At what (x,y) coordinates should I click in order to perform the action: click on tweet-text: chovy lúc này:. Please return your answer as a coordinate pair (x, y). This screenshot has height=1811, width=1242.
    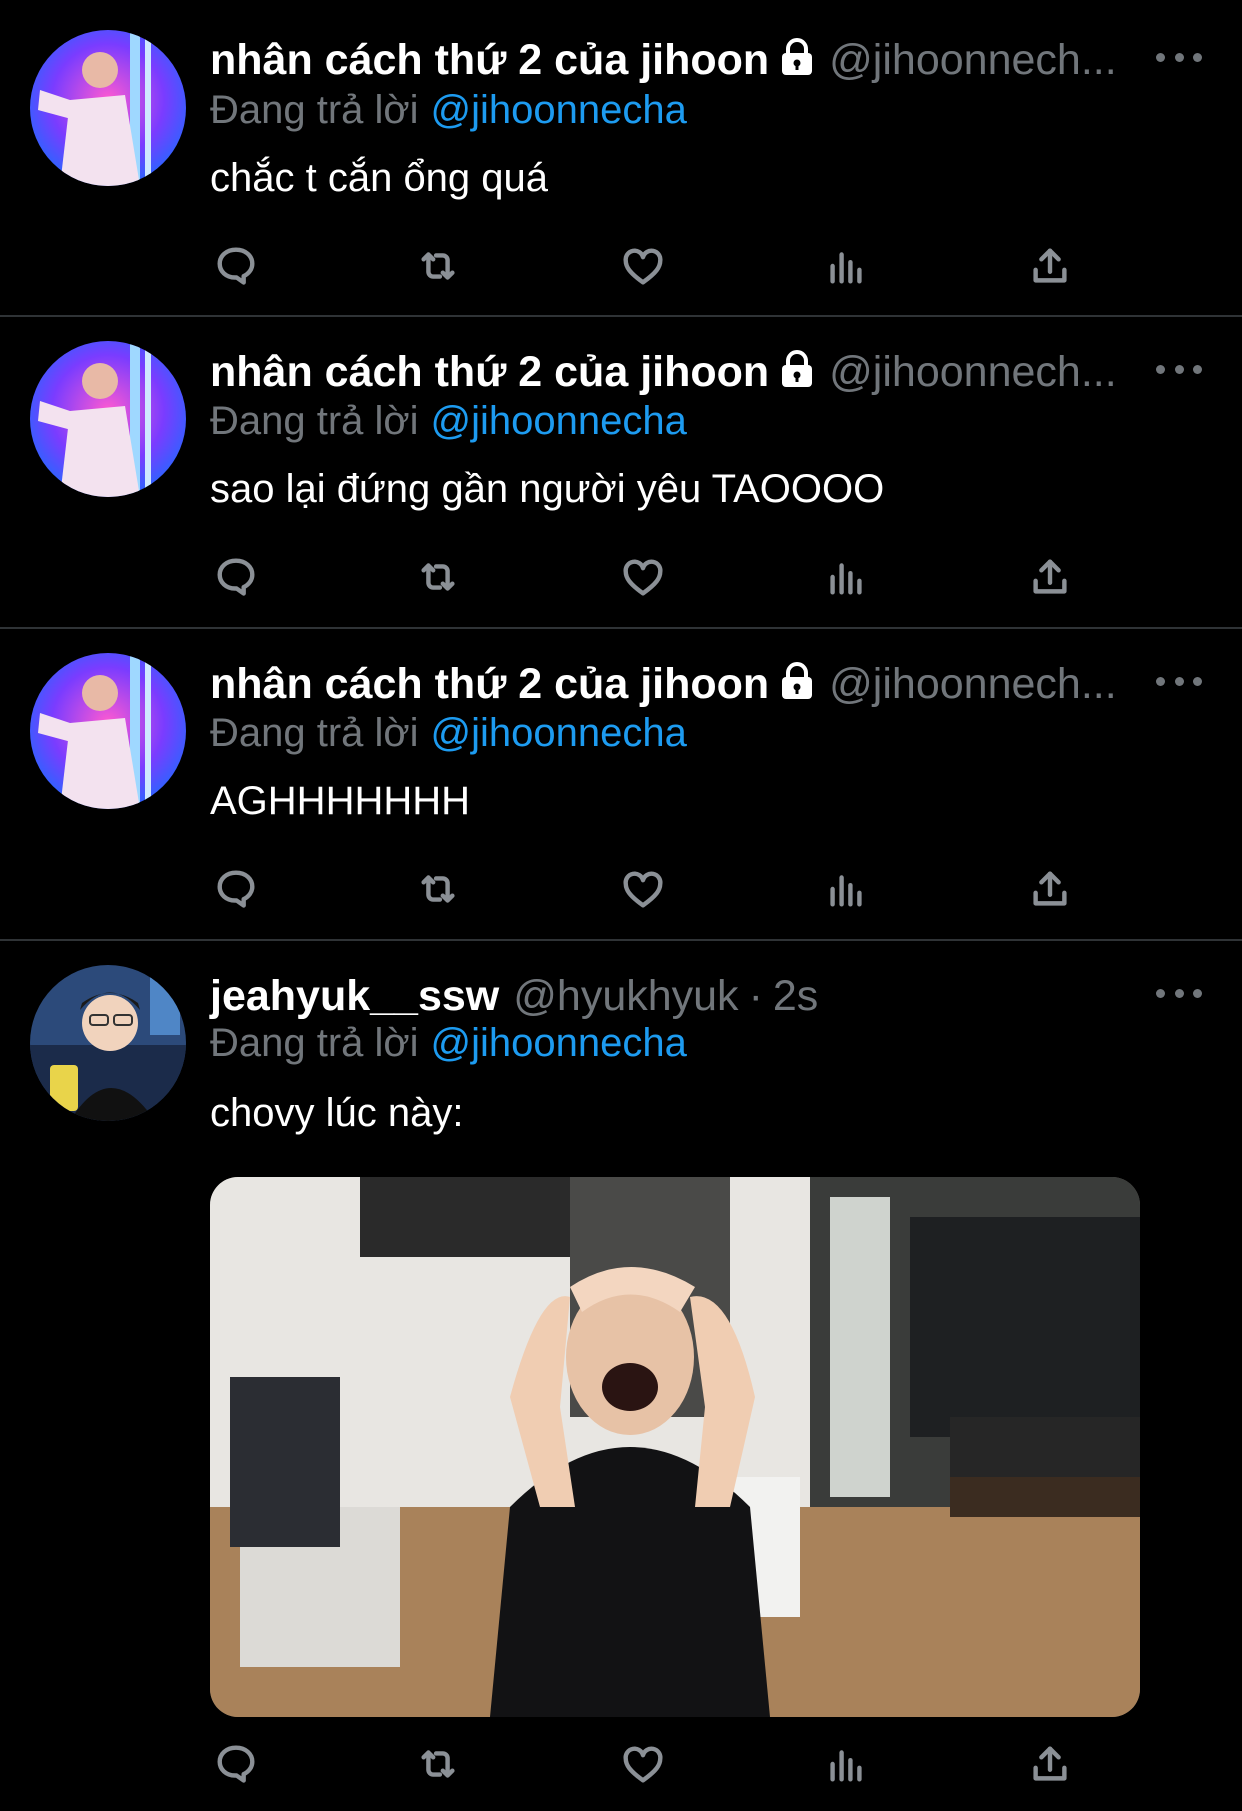
    Looking at the image, I should click on (337, 1113).